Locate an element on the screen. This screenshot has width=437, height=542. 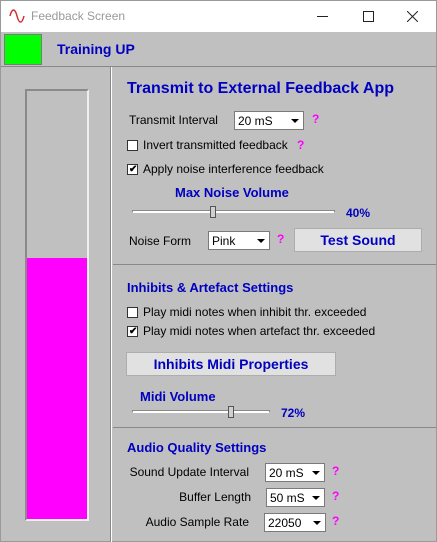
noise-feedback-checkbox: ✔ is located at coordinates (132, 169).